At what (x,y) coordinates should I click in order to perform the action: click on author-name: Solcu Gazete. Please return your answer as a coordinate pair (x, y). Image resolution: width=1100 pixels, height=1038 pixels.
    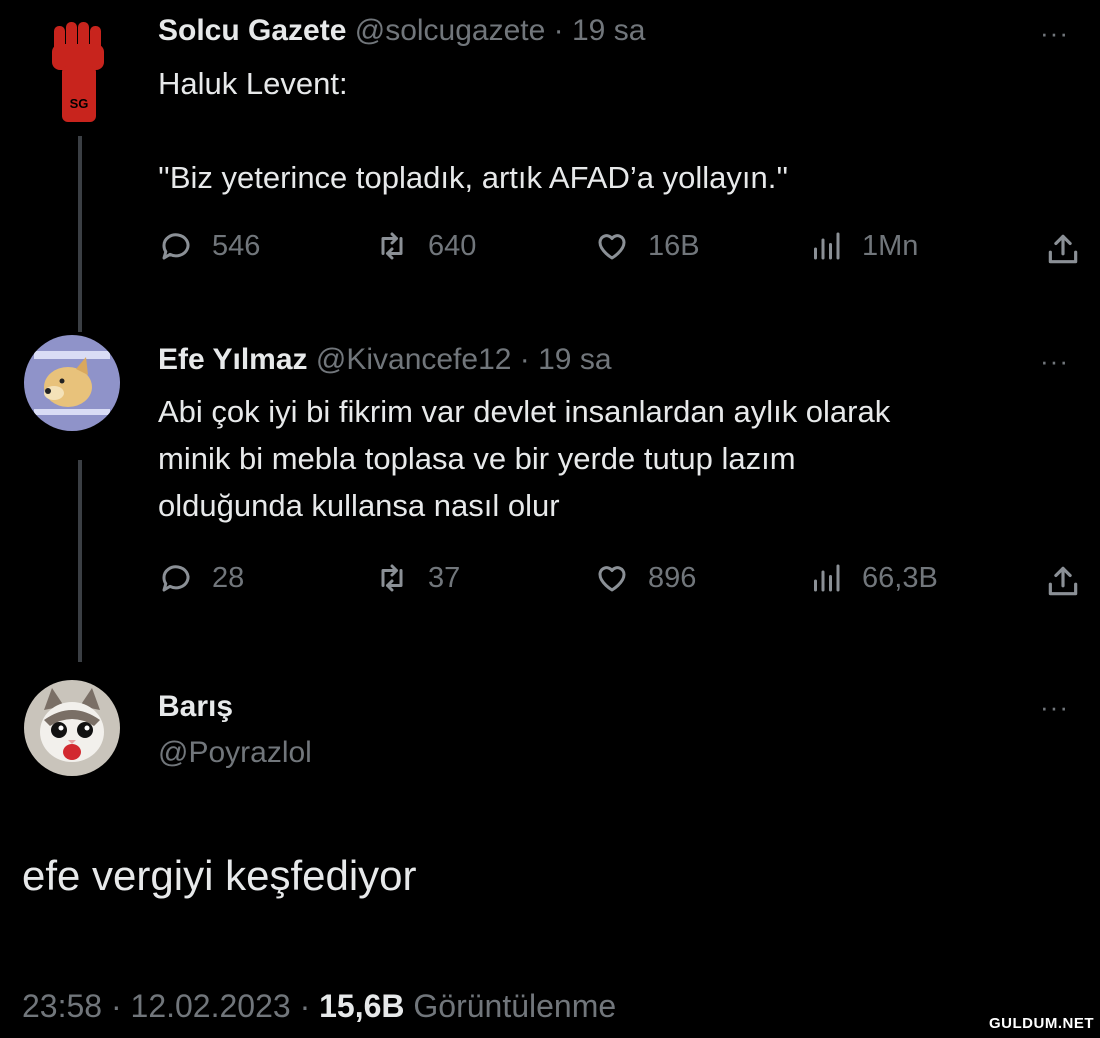
    Looking at the image, I should click on (252, 30).